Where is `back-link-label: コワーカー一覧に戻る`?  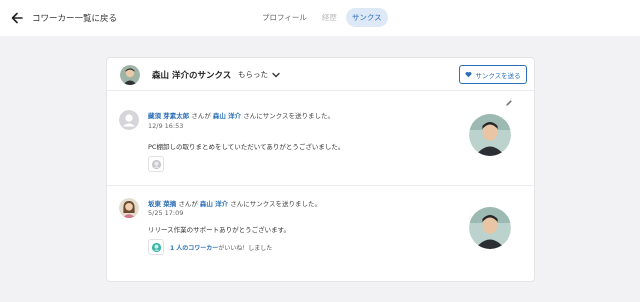 back-link-label: コワーカー一覧に戻る is located at coordinates (75, 19).